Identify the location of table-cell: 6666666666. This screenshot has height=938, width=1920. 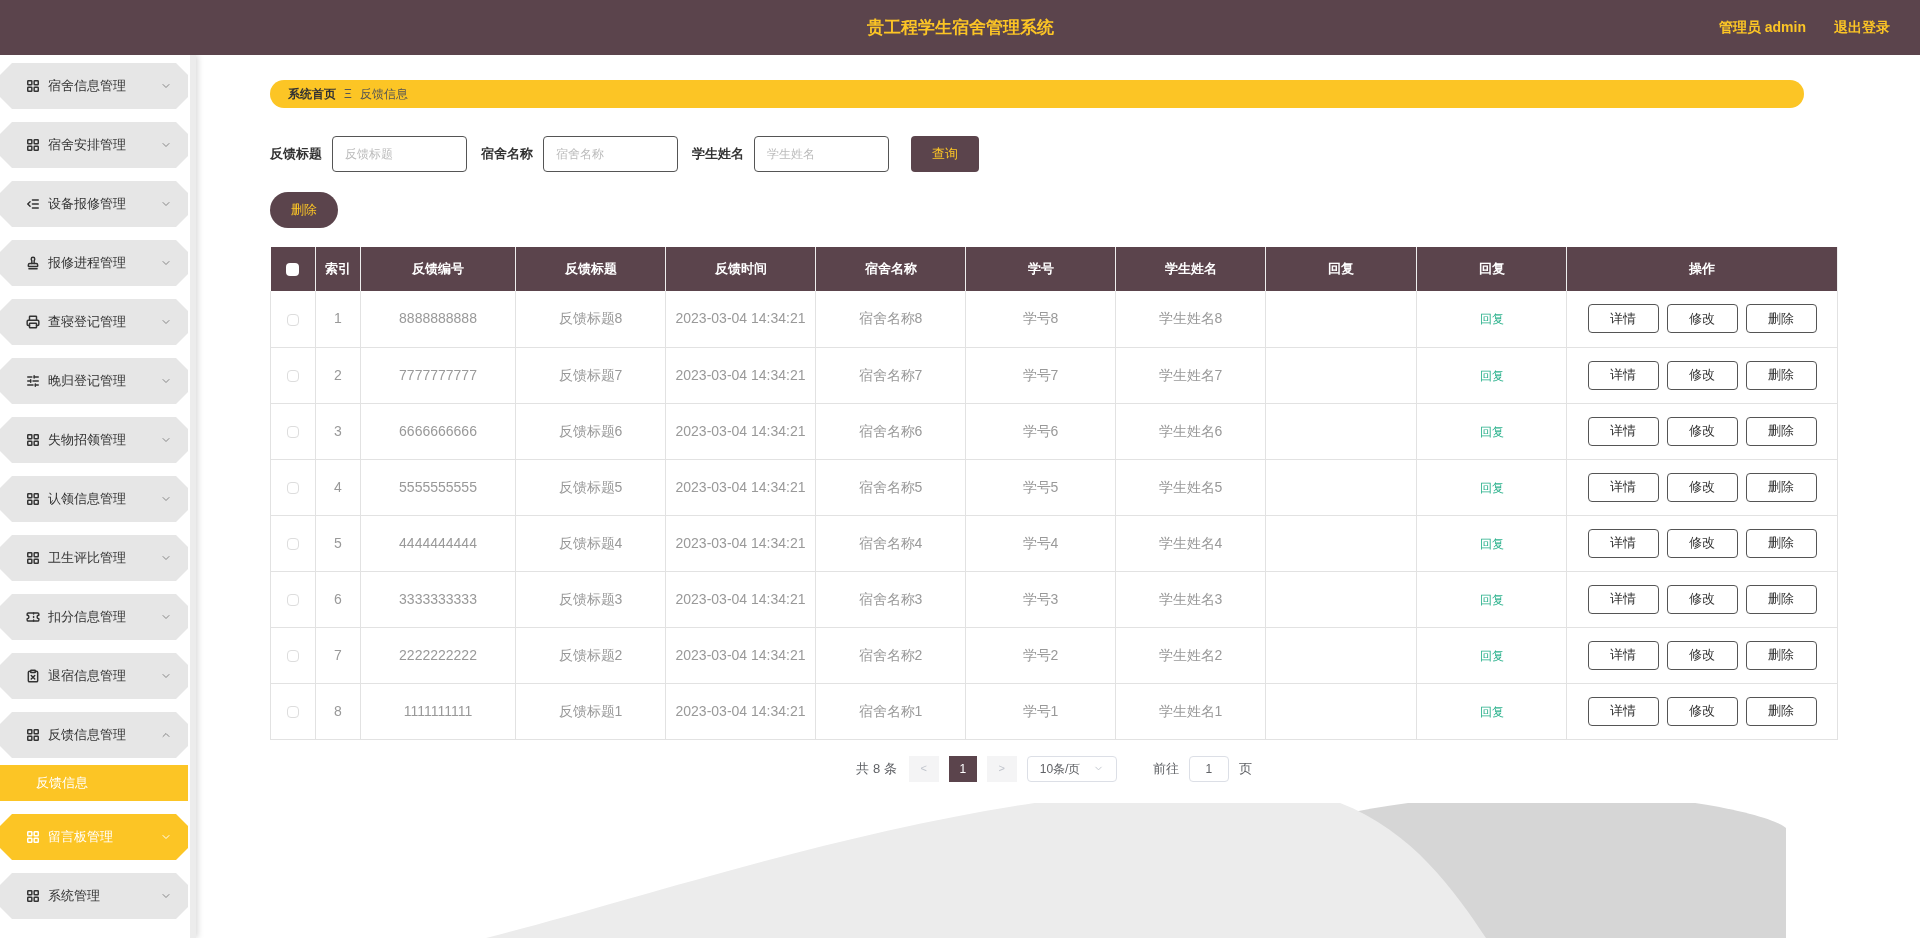
(438, 430).